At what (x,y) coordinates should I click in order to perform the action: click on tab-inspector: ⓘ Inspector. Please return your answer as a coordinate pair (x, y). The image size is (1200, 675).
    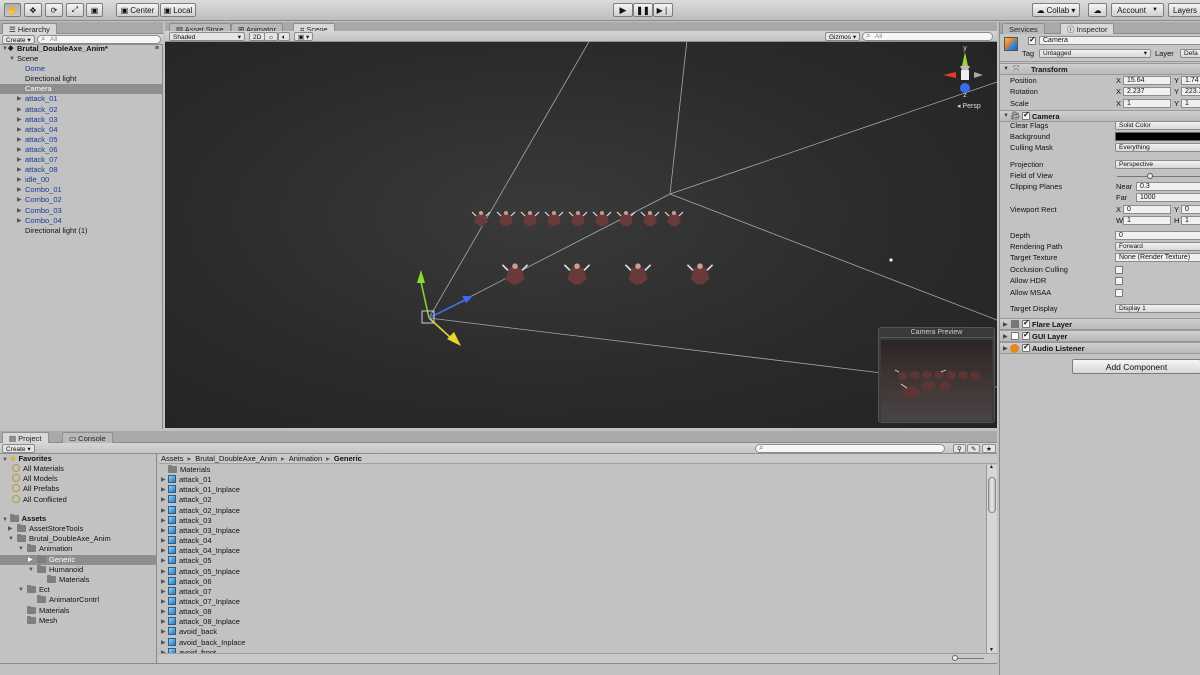
    Looking at the image, I should click on (1087, 28).